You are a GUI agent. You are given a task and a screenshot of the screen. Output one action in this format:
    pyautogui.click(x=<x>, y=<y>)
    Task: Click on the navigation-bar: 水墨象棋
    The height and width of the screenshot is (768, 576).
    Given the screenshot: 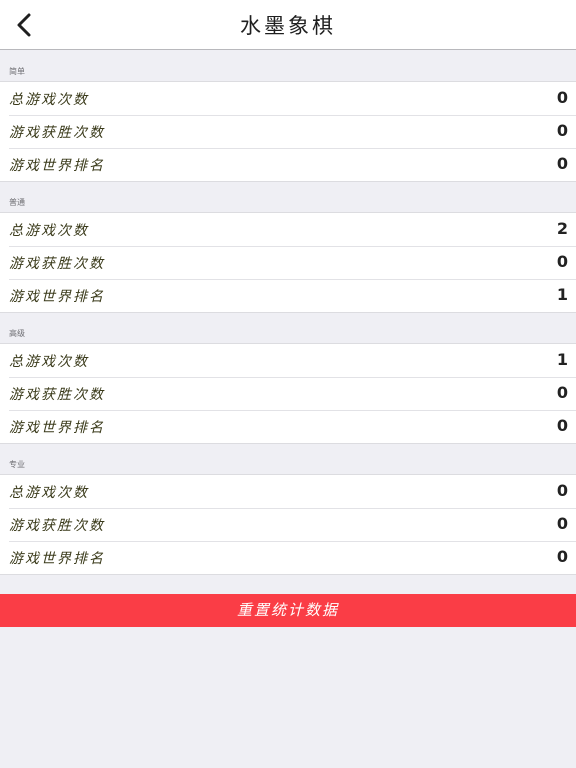 What is the action you would take?
    pyautogui.click(x=288, y=25)
    